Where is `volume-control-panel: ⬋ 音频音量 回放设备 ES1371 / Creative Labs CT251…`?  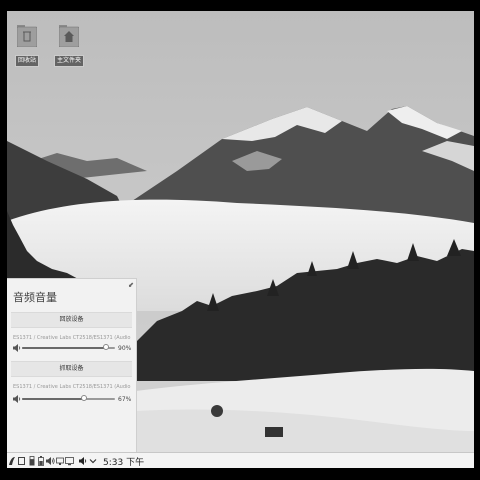 volume-control-panel: ⬋ 音频音量 回放设备 ES1371 / Creative Labs CT251… is located at coordinates (72, 365).